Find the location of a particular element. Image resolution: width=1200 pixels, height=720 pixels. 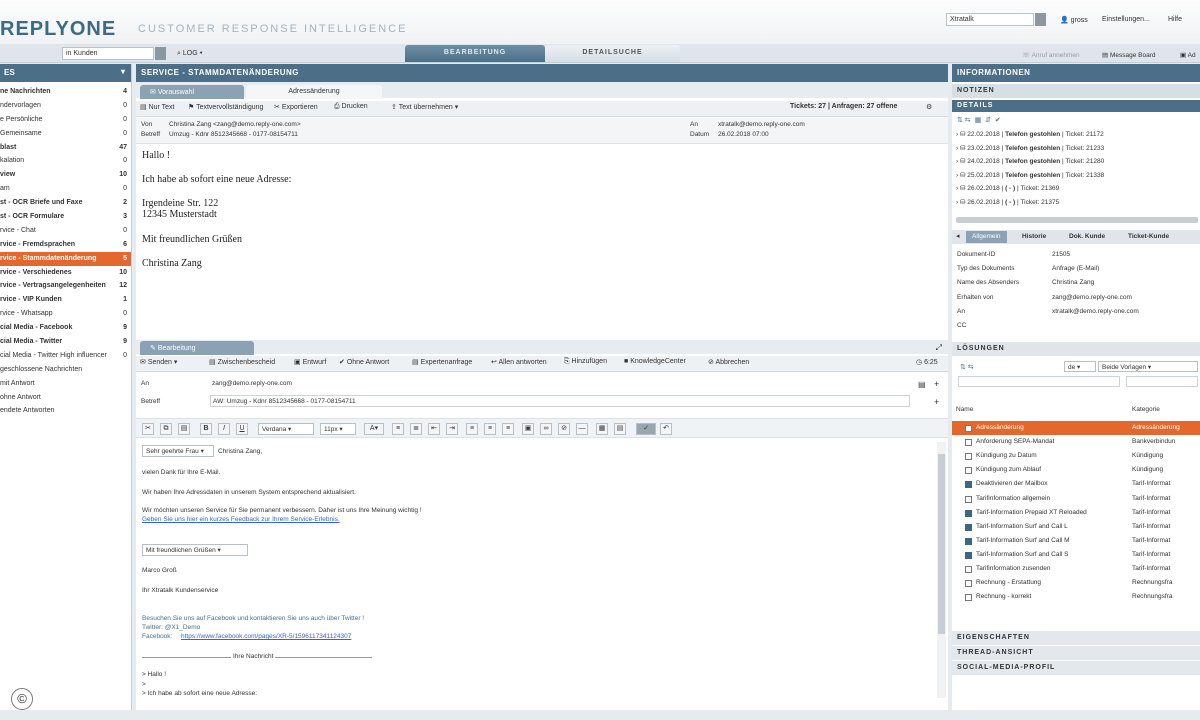

template-select: Beide Vorlagen ▾ is located at coordinates (1148, 366).